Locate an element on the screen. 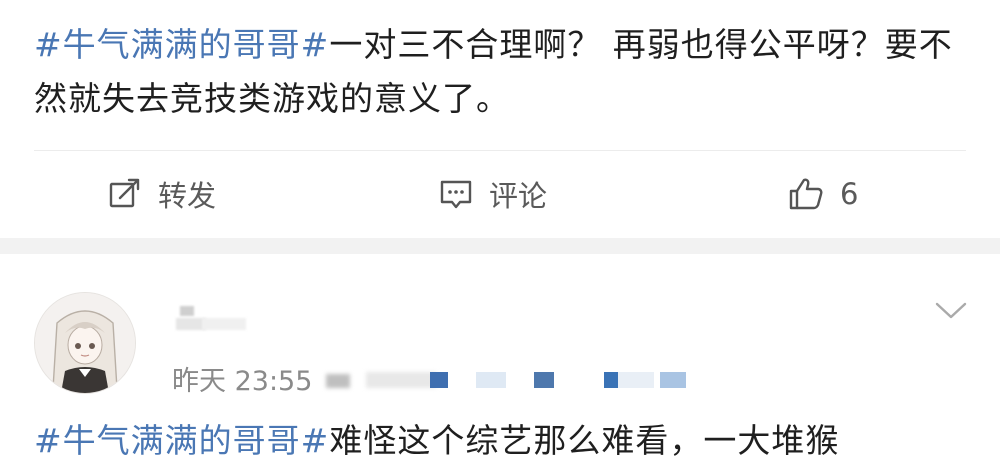 The height and width of the screenshot is (468, 1000). comment-meta: 昨天 23:55 is located at coordinates (242, 378).